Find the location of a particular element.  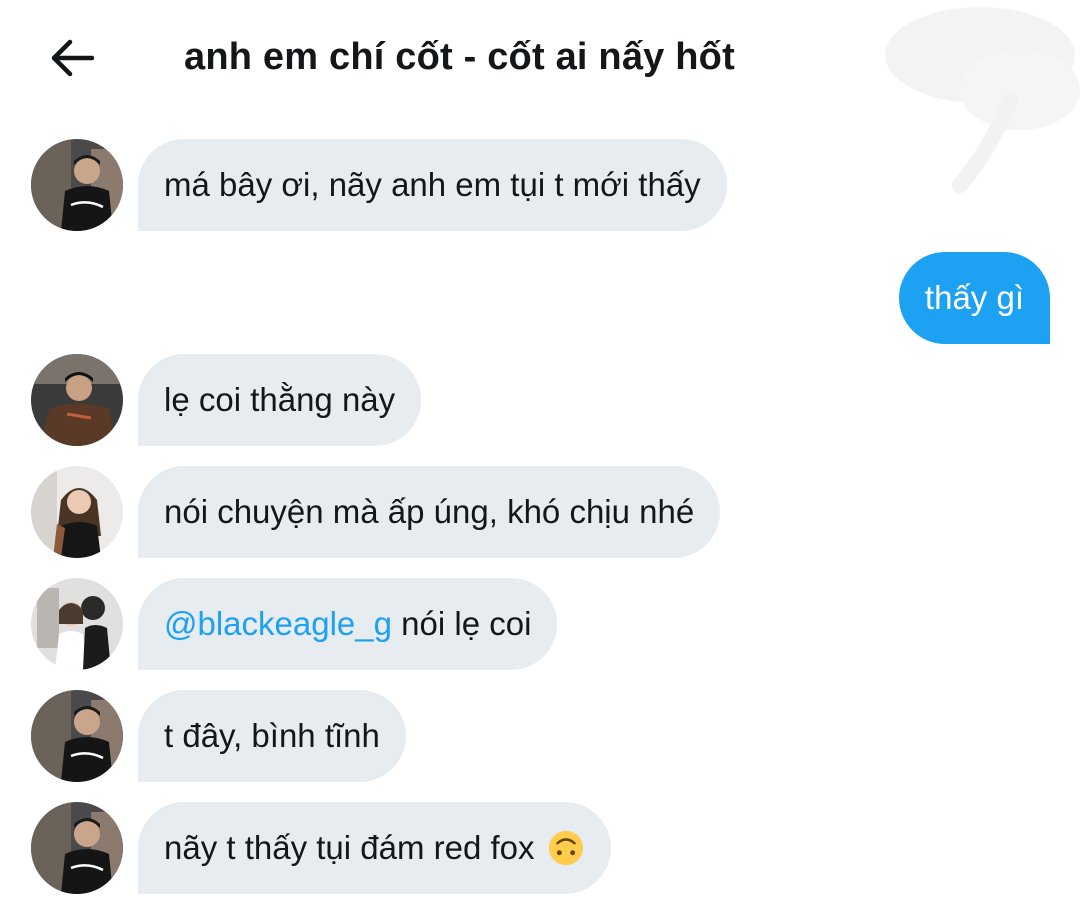

incoming-message-bubble: má bây ơi, nãy anh em tụi t mới thấy is located at coordinates (432, 185).